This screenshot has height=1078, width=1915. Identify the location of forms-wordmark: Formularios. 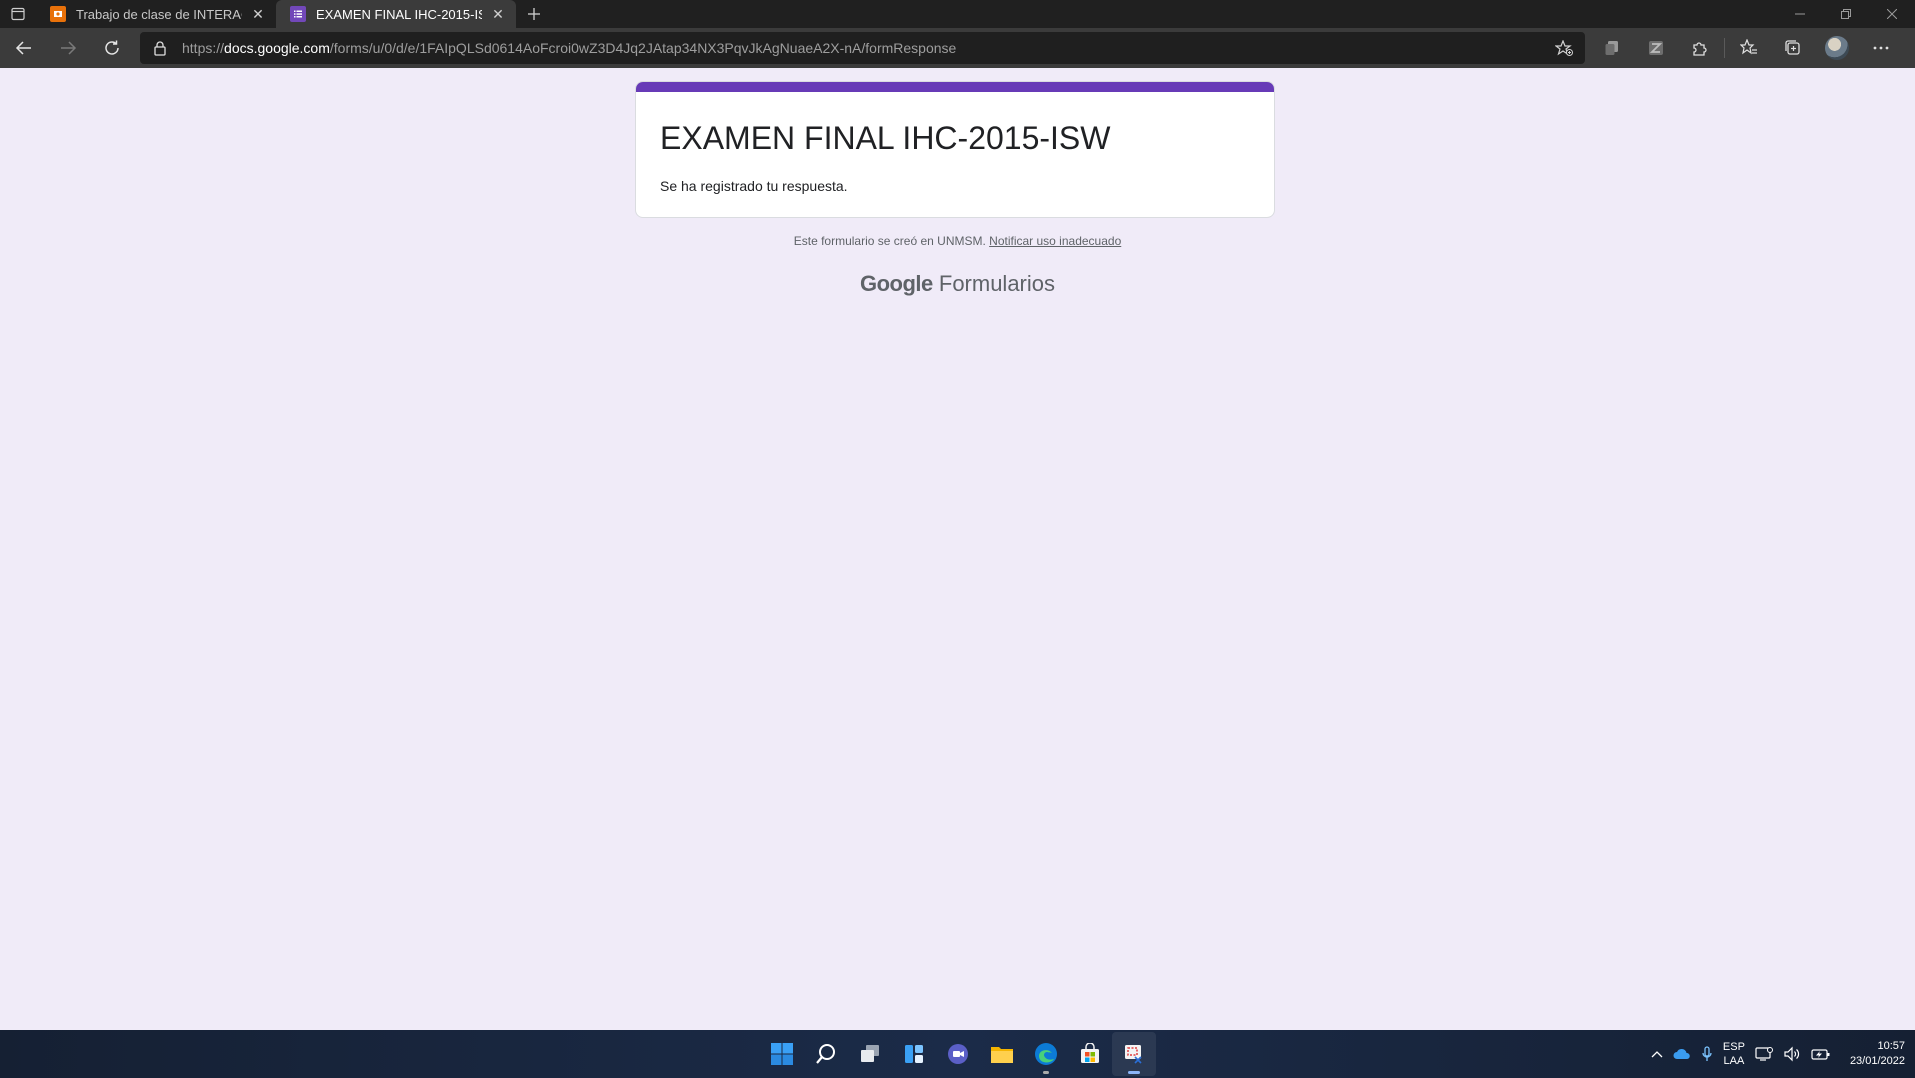
(997, 283).